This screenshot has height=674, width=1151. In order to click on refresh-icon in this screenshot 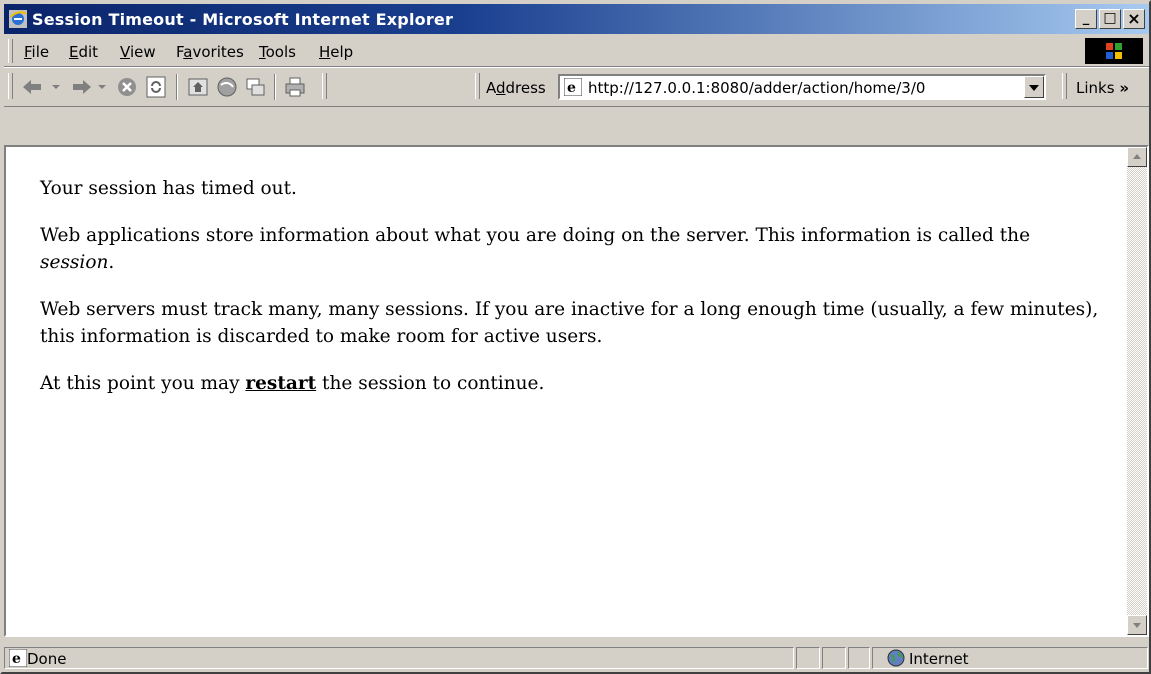, I will do `click(156, 87)`.